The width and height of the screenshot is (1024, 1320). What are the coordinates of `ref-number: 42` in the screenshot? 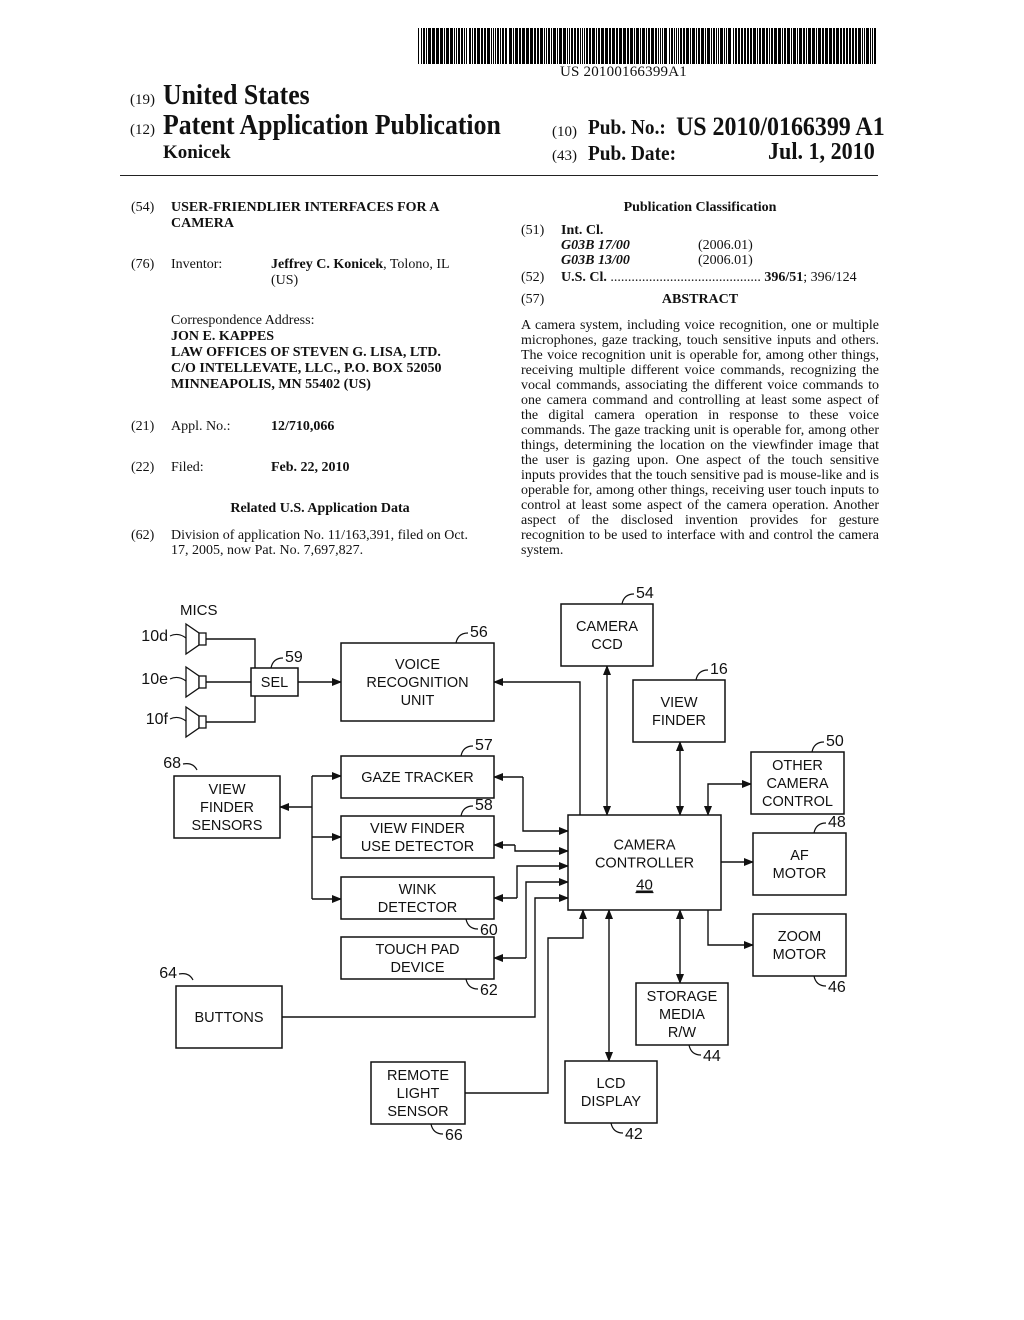 It's located at (634, 1134).